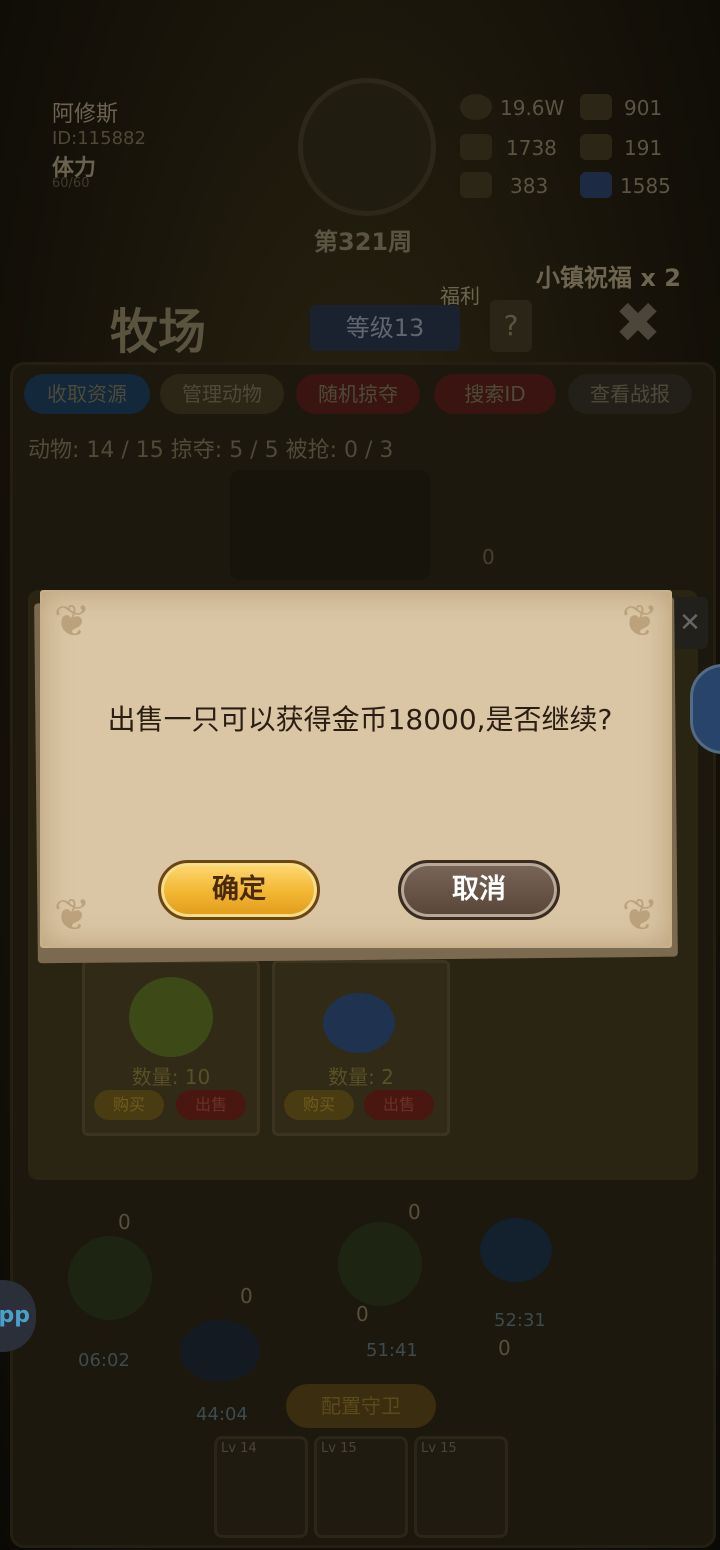  Describe the element at coordinates (261, 1487) in the screenshot. I see `hero-slot: Lv 14` at that location.